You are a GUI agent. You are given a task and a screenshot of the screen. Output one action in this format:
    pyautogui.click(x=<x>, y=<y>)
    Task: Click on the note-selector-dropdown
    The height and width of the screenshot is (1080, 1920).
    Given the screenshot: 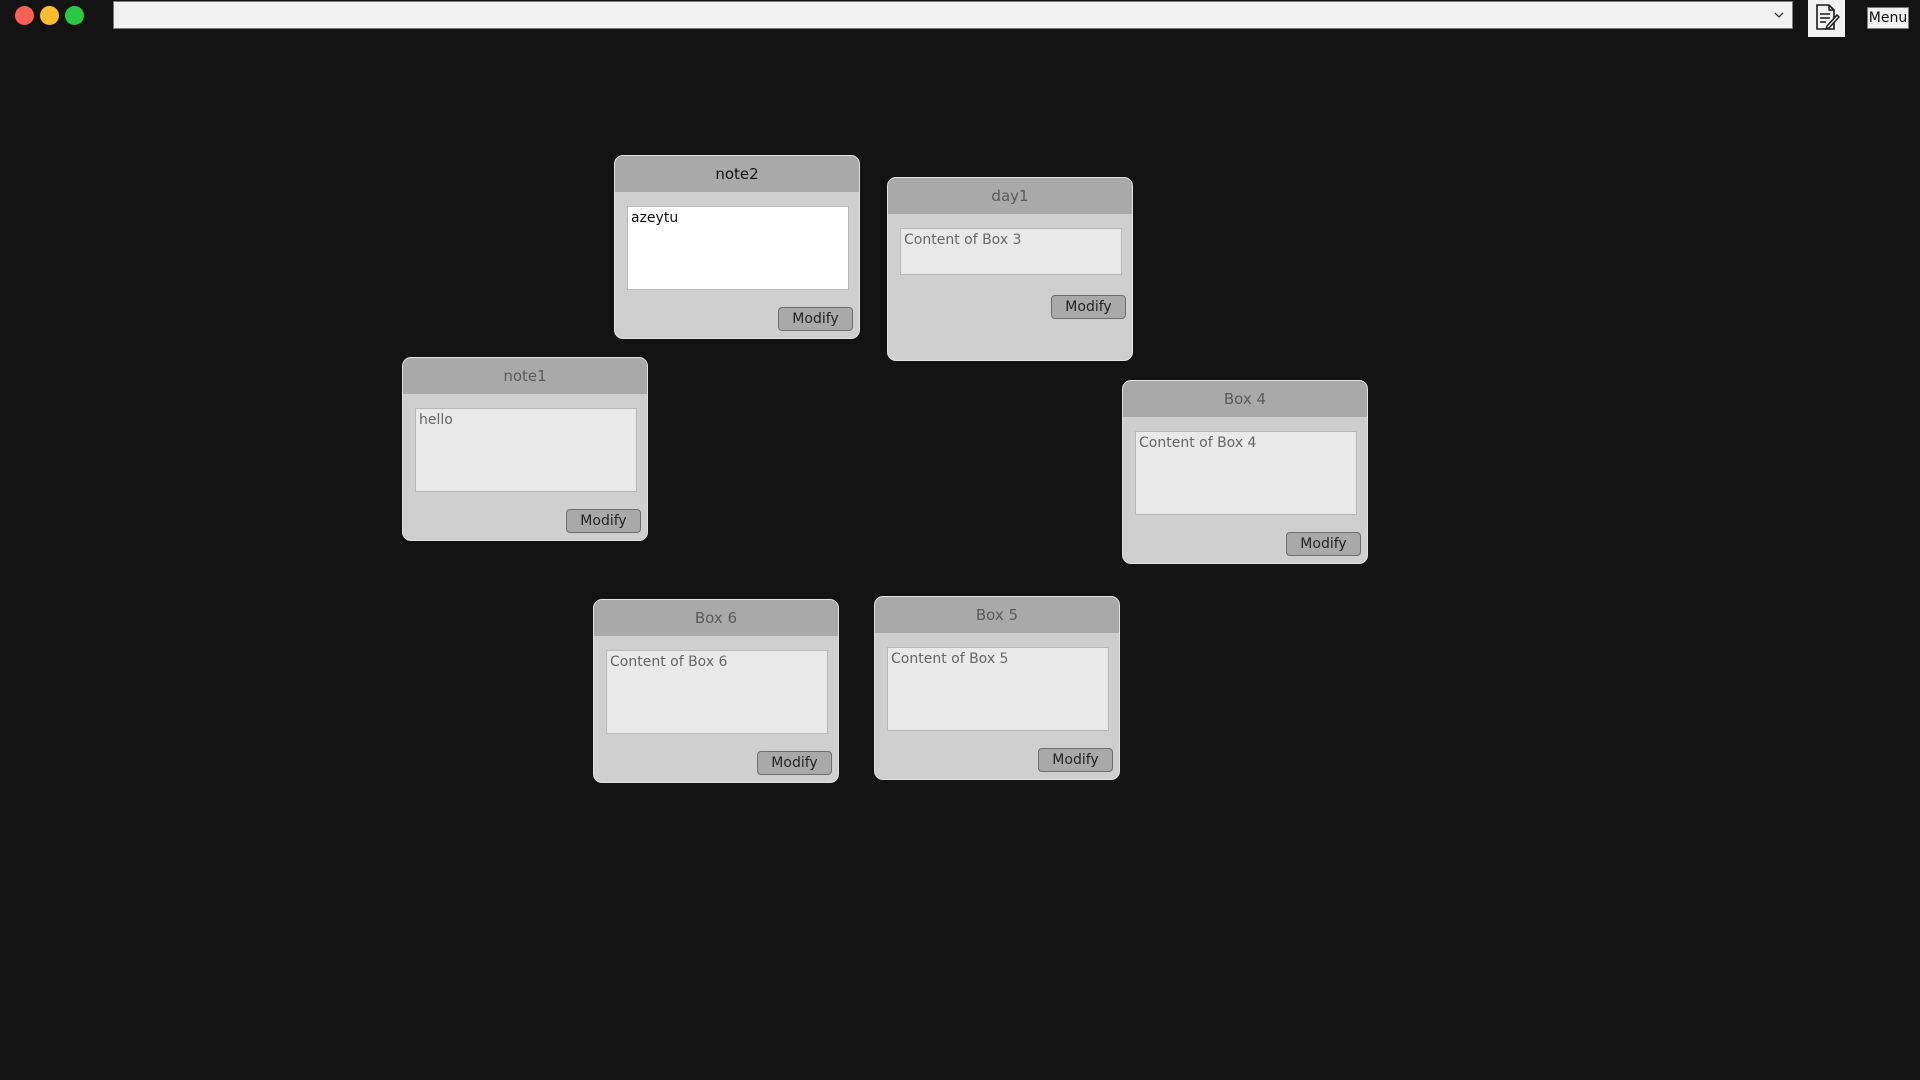 What is the action you would take?
    pyautogui.click(x=953, y=15)
    